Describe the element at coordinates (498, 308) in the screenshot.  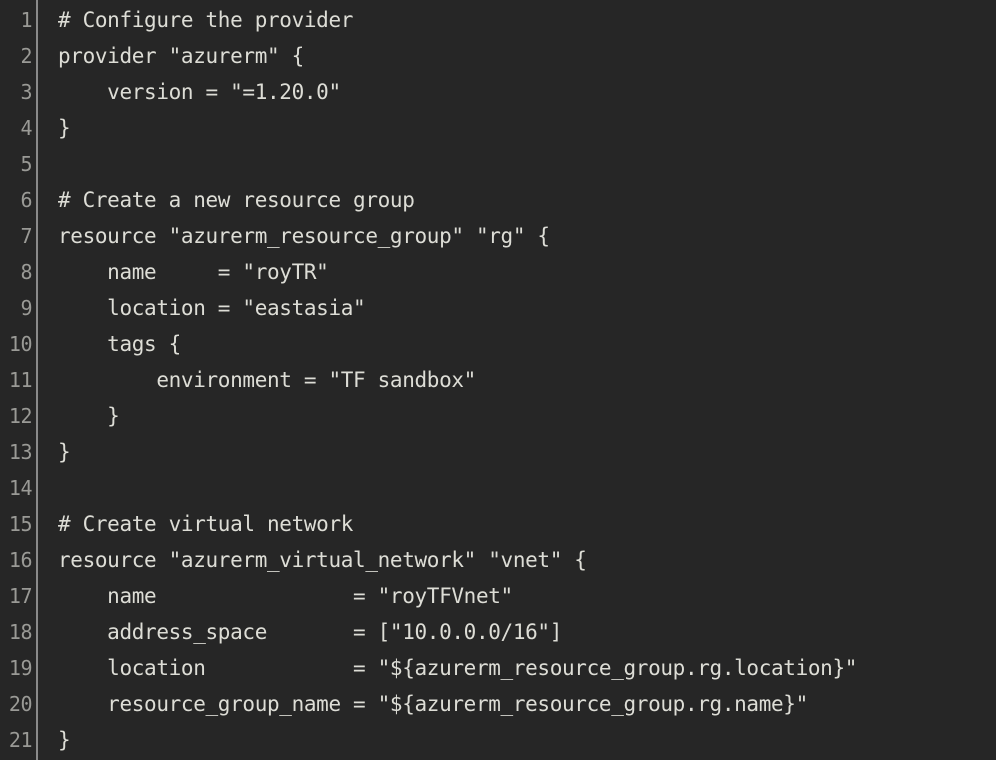
I see `code-line: 9 location = "eastasia"` at that location.